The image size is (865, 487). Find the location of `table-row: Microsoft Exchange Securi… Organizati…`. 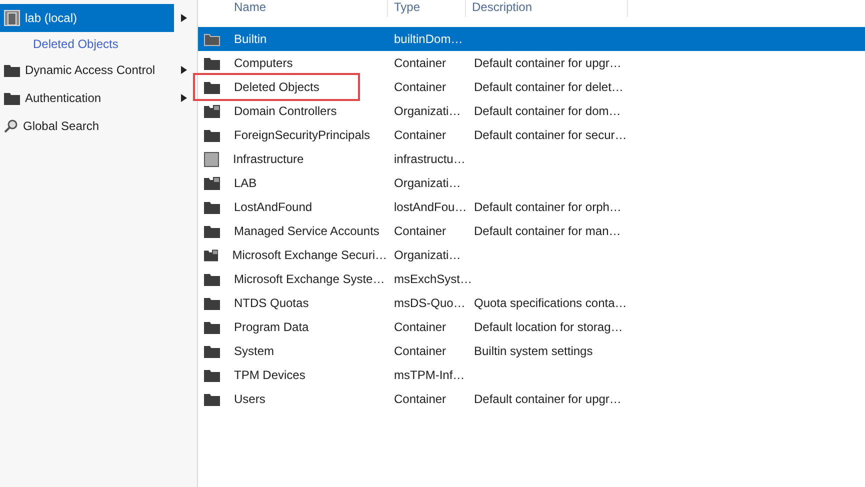

table-row: Microsoft Exchange Securi… Organizati… is located at coordinates (531, 255).